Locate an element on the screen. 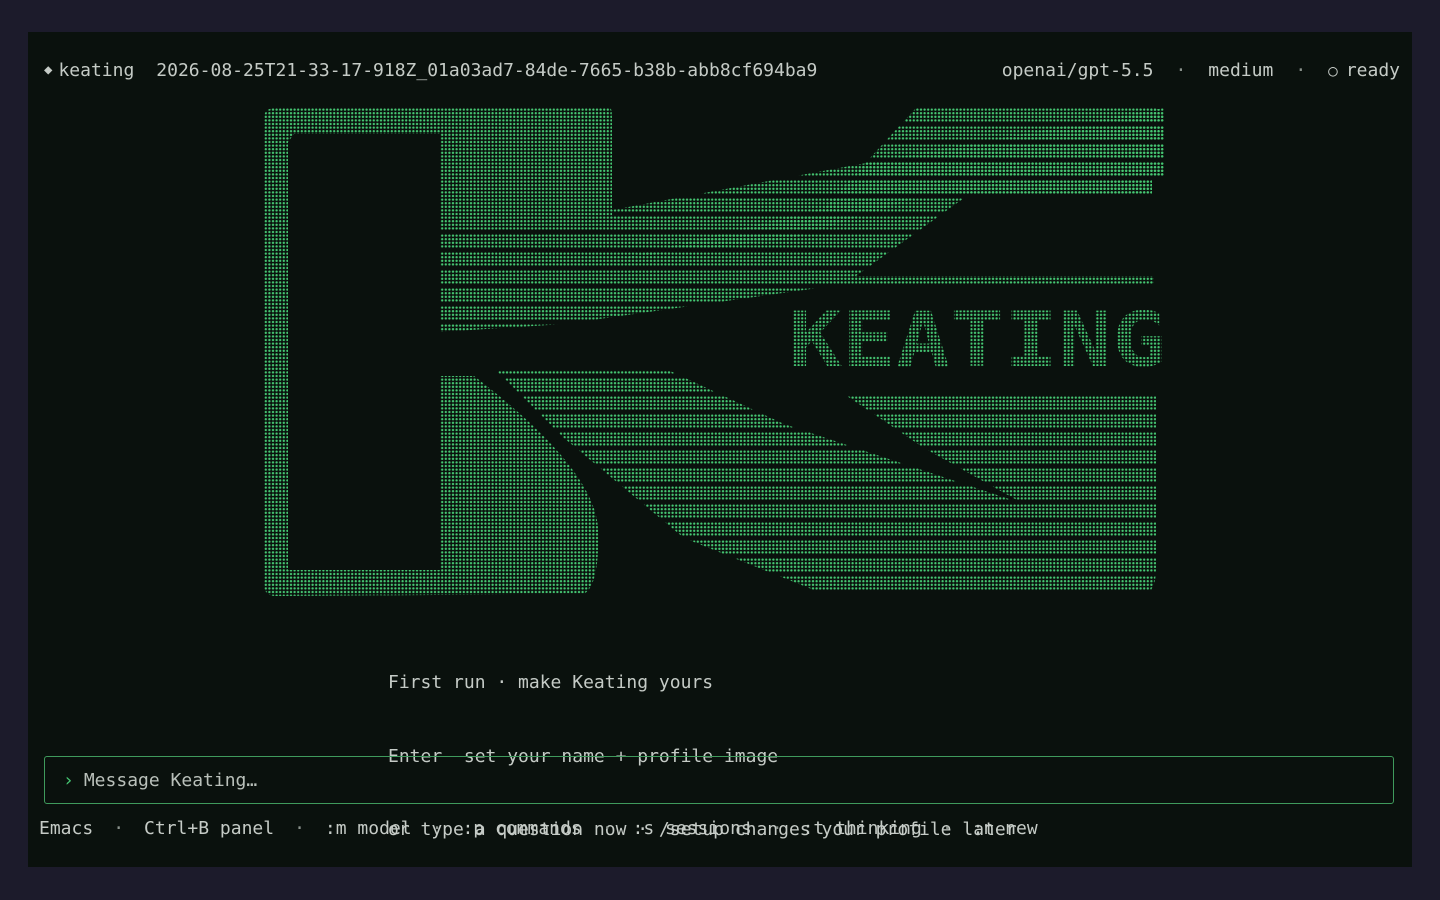 Image resolution: width=1440 pixels, height=900 pixels. prompt-chevron-icon: › is located at coordinates (68, 780).